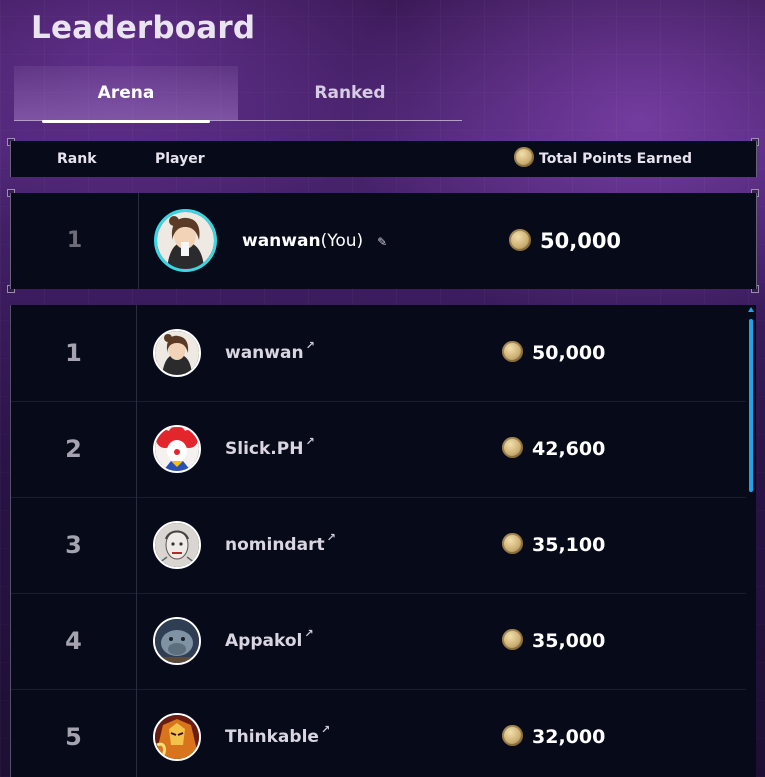  I want to click on row-rank: 3, so click(73, 545).